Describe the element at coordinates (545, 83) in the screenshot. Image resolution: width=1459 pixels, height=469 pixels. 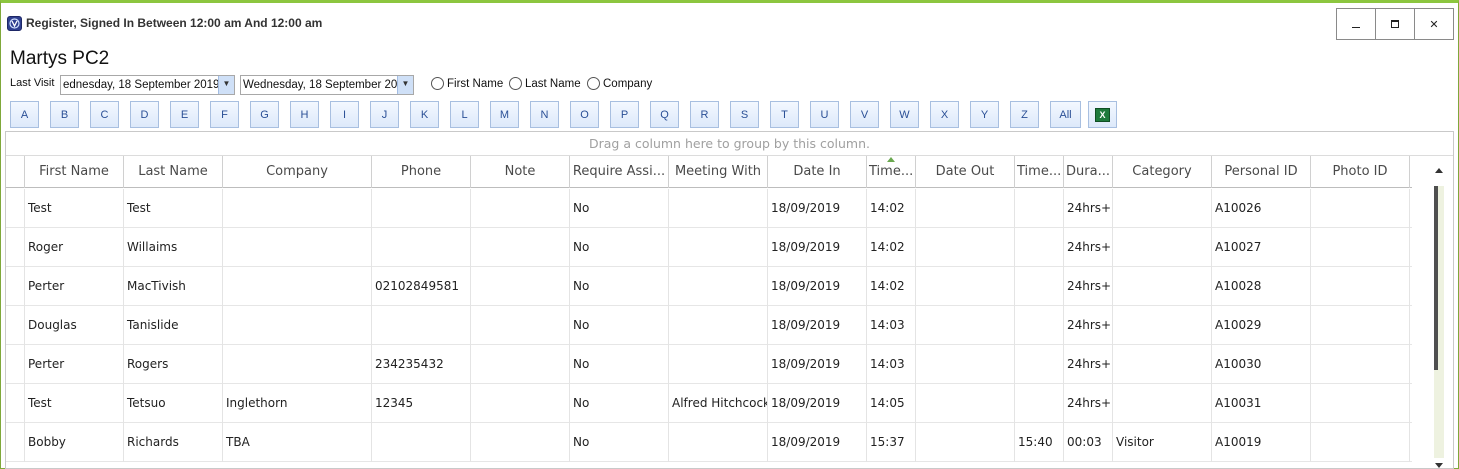
I see `radio-last-name: Last Name` at that location.